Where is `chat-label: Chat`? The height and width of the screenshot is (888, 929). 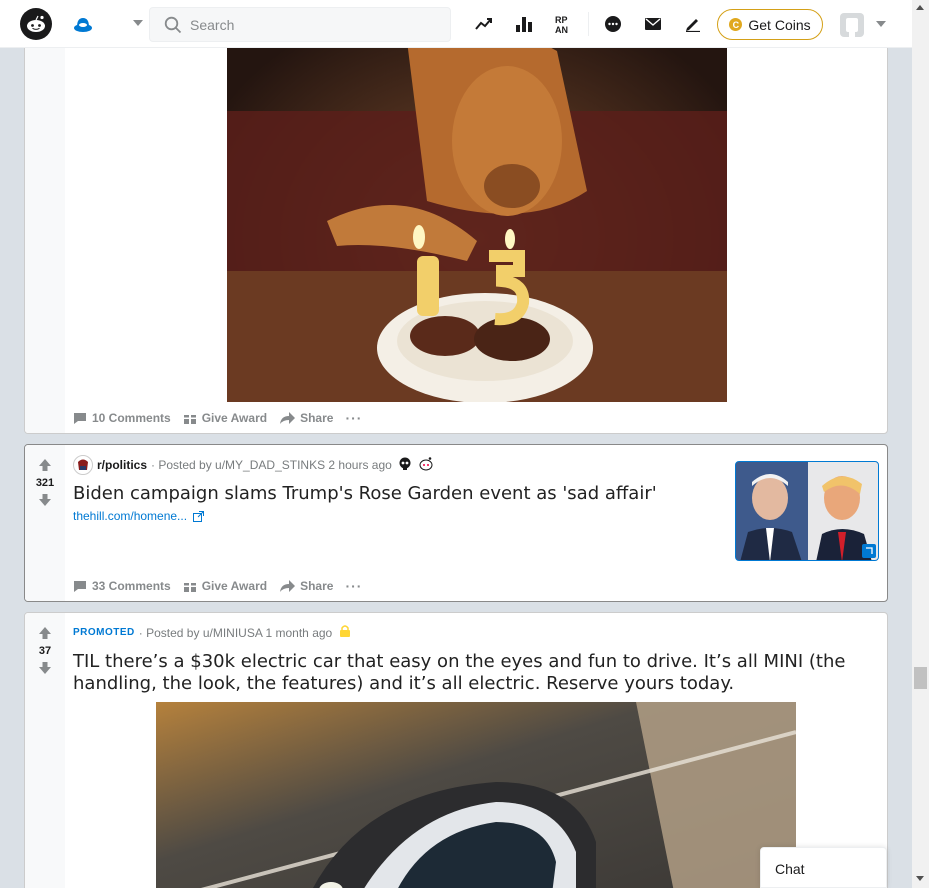
chat-label: Chat is located at coordinates (790, 869).